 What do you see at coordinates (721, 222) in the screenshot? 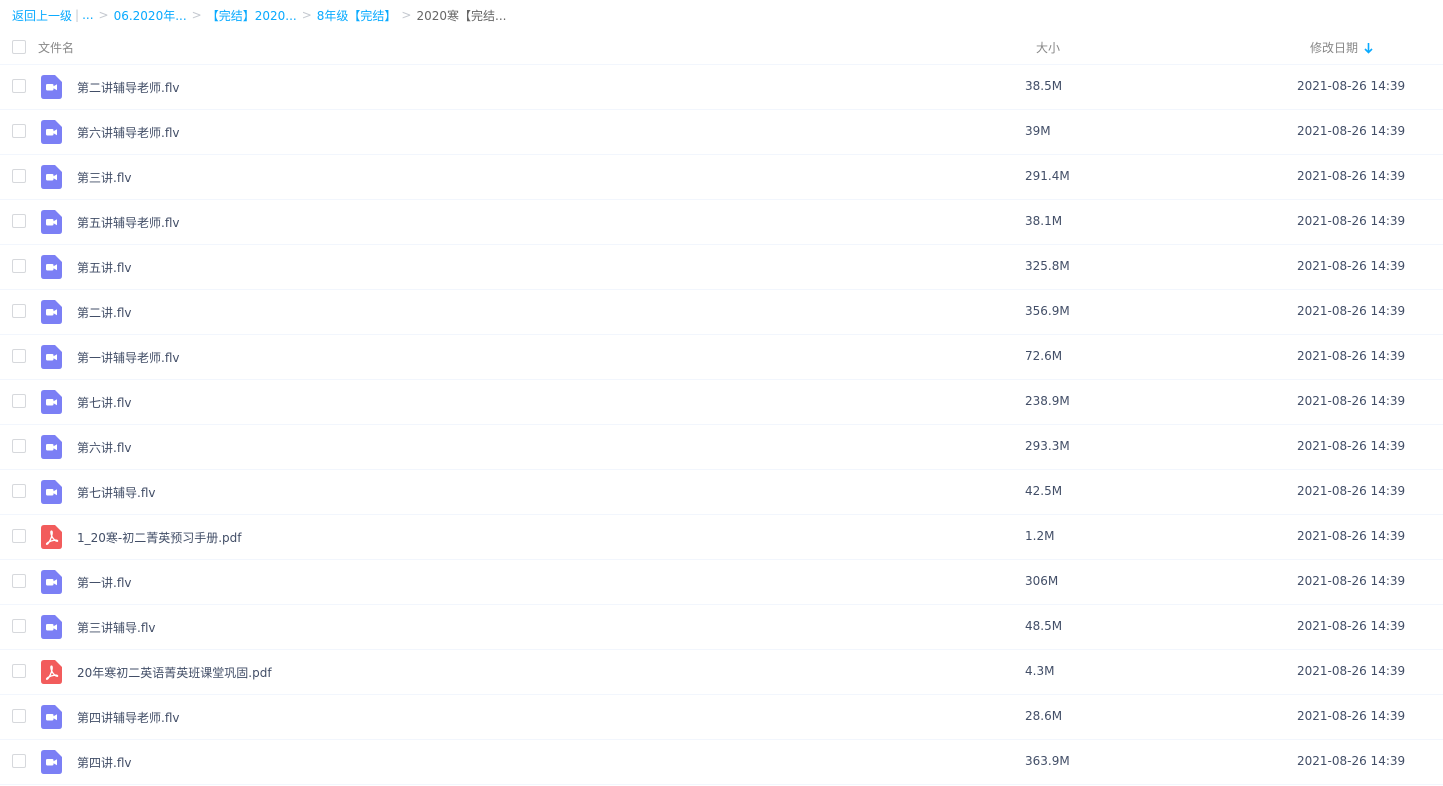
I see `file-row: 第五讲辅导老师.flv 38.1M 2021-08-26 14:39` at bounding box center [721, 222].